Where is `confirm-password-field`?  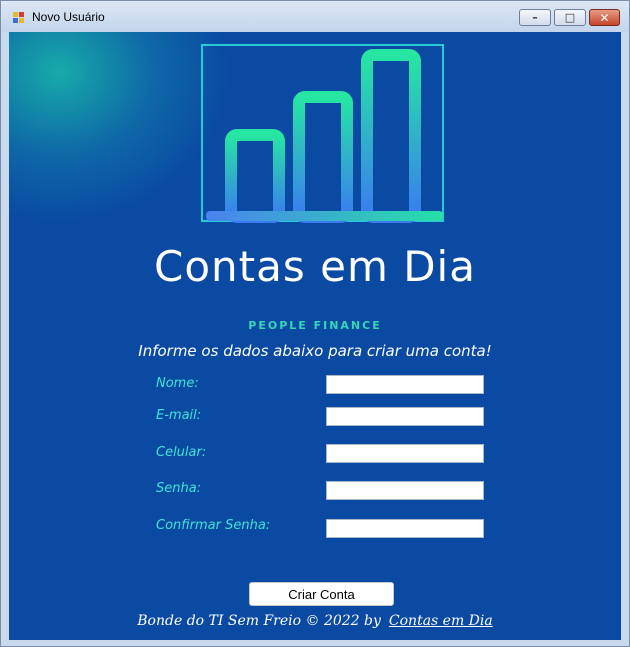
confirm-password-field is located at coordinates (405, 528).